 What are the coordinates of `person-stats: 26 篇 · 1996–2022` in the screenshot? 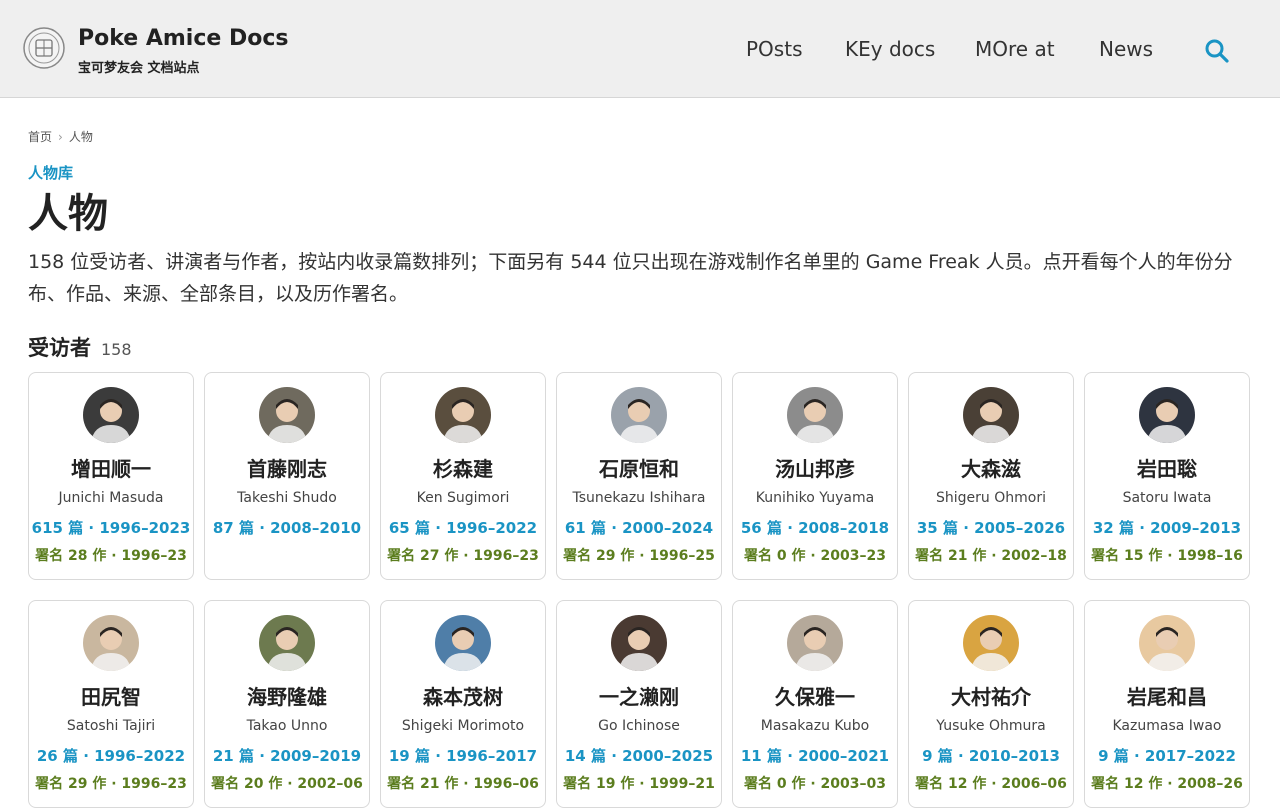 It's located at (111, 756).